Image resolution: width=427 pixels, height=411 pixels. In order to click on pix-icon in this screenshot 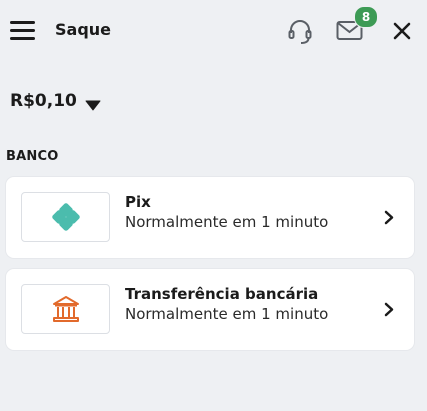, I will do `click(65, 217)`.